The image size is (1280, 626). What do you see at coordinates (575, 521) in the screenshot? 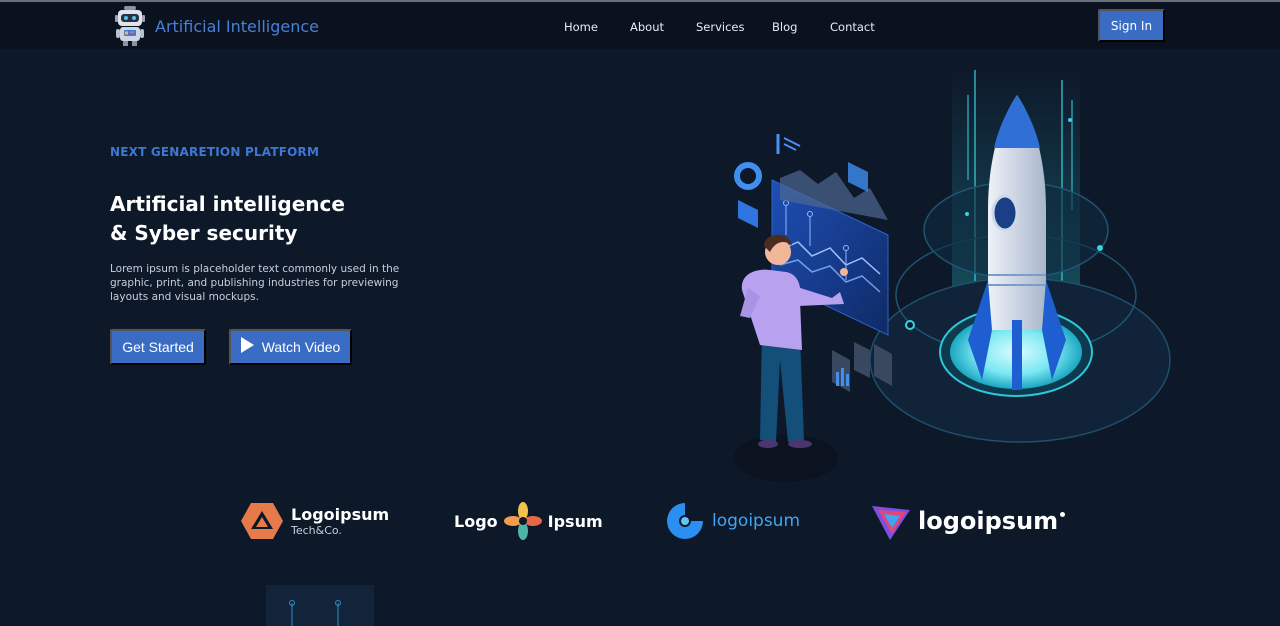
I see `logo-2-right: Ipsum` at bounding box center [575, 521].